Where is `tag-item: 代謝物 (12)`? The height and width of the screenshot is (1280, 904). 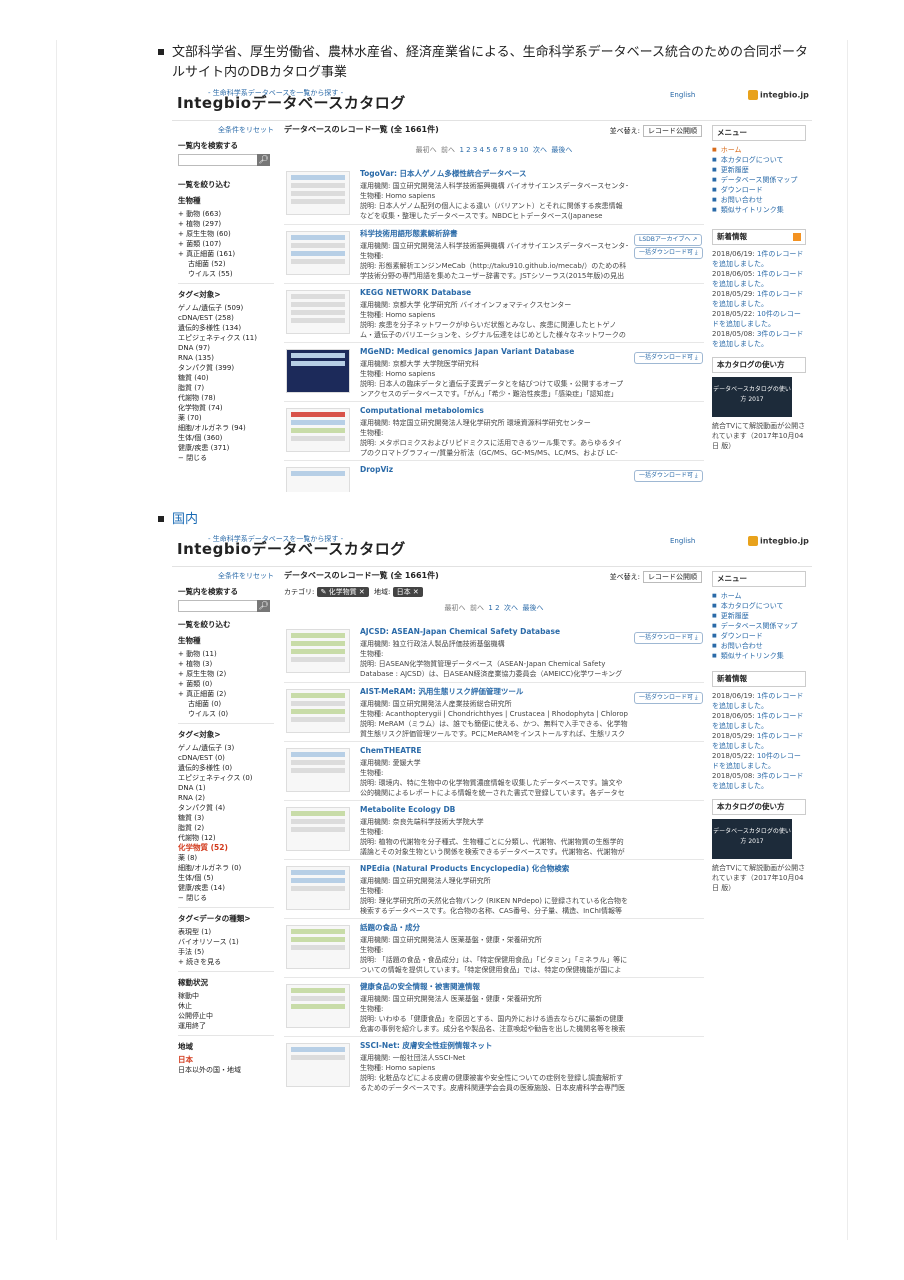 tag-item: 代謝物 (12) is located at coordinates (226, 838).